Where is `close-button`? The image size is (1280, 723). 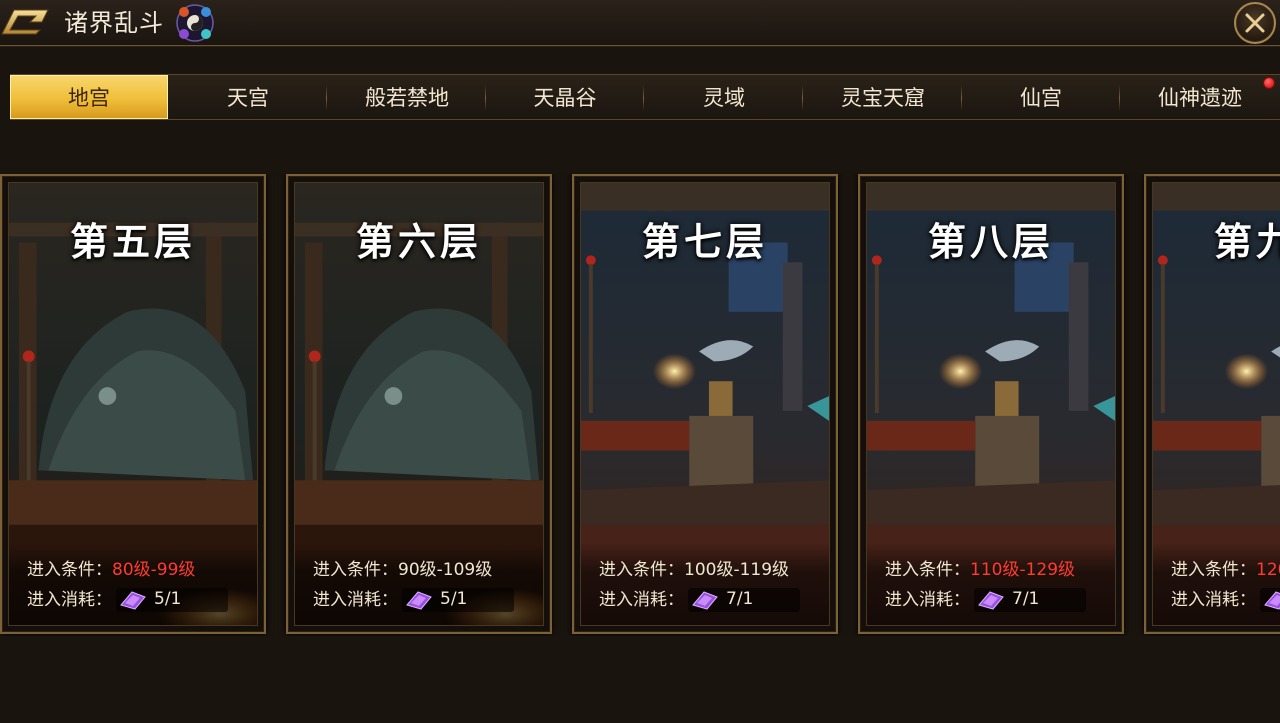
close-button is located at coordinates (1255, 23).